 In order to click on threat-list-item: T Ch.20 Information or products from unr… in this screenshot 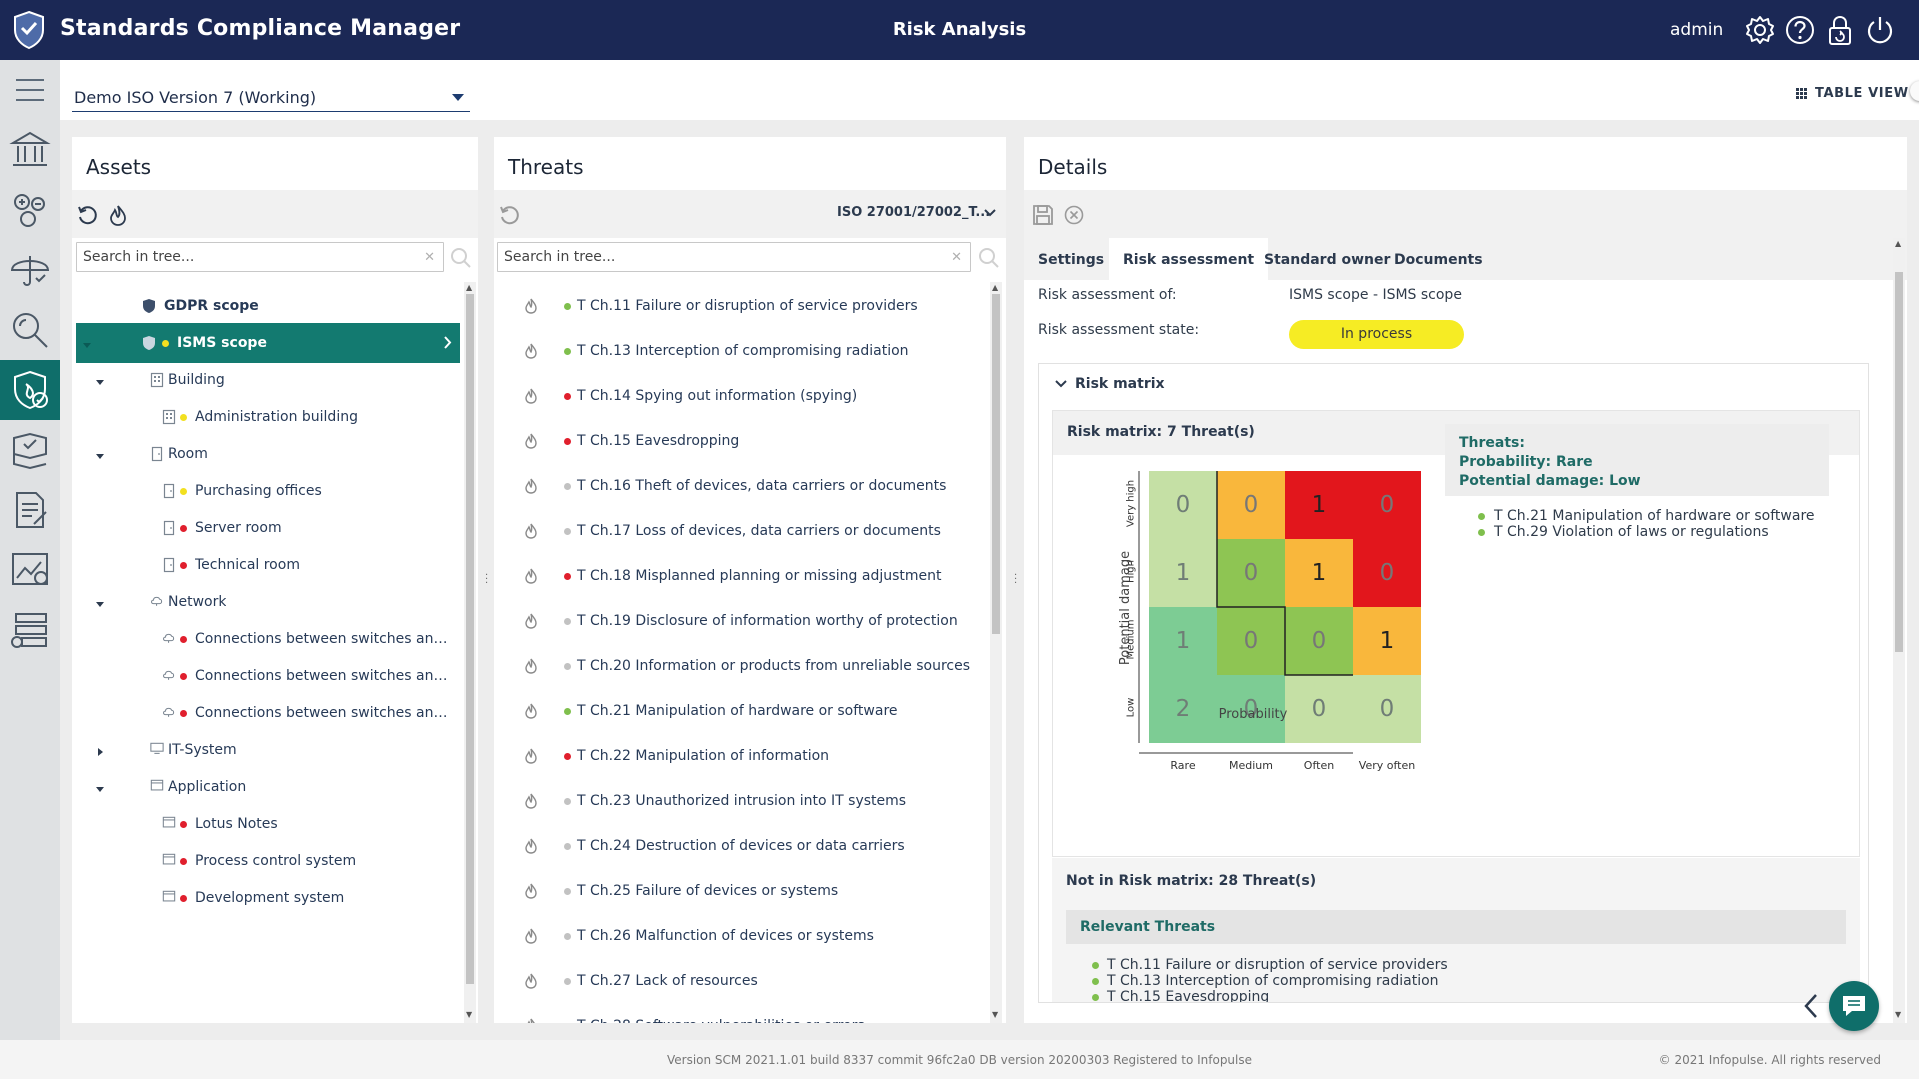, I will do `click(743, 666)`.